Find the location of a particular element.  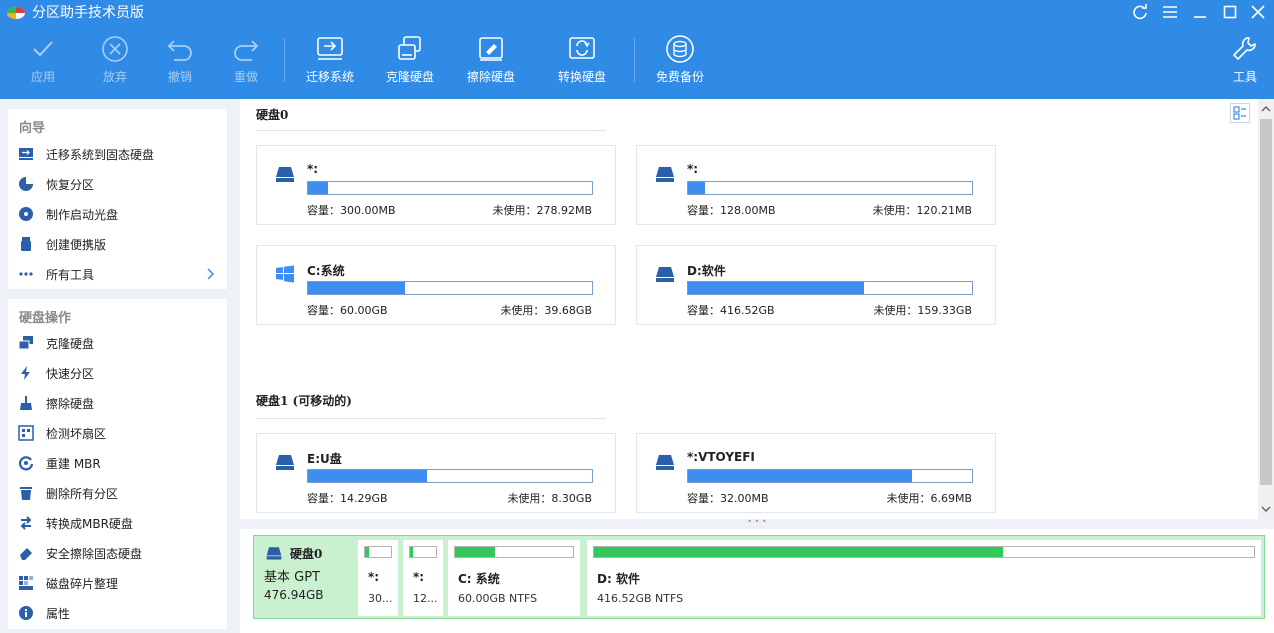

sidebar-item-rebuild-mbr: 重建 MBR is located at coordinates (120, 463).